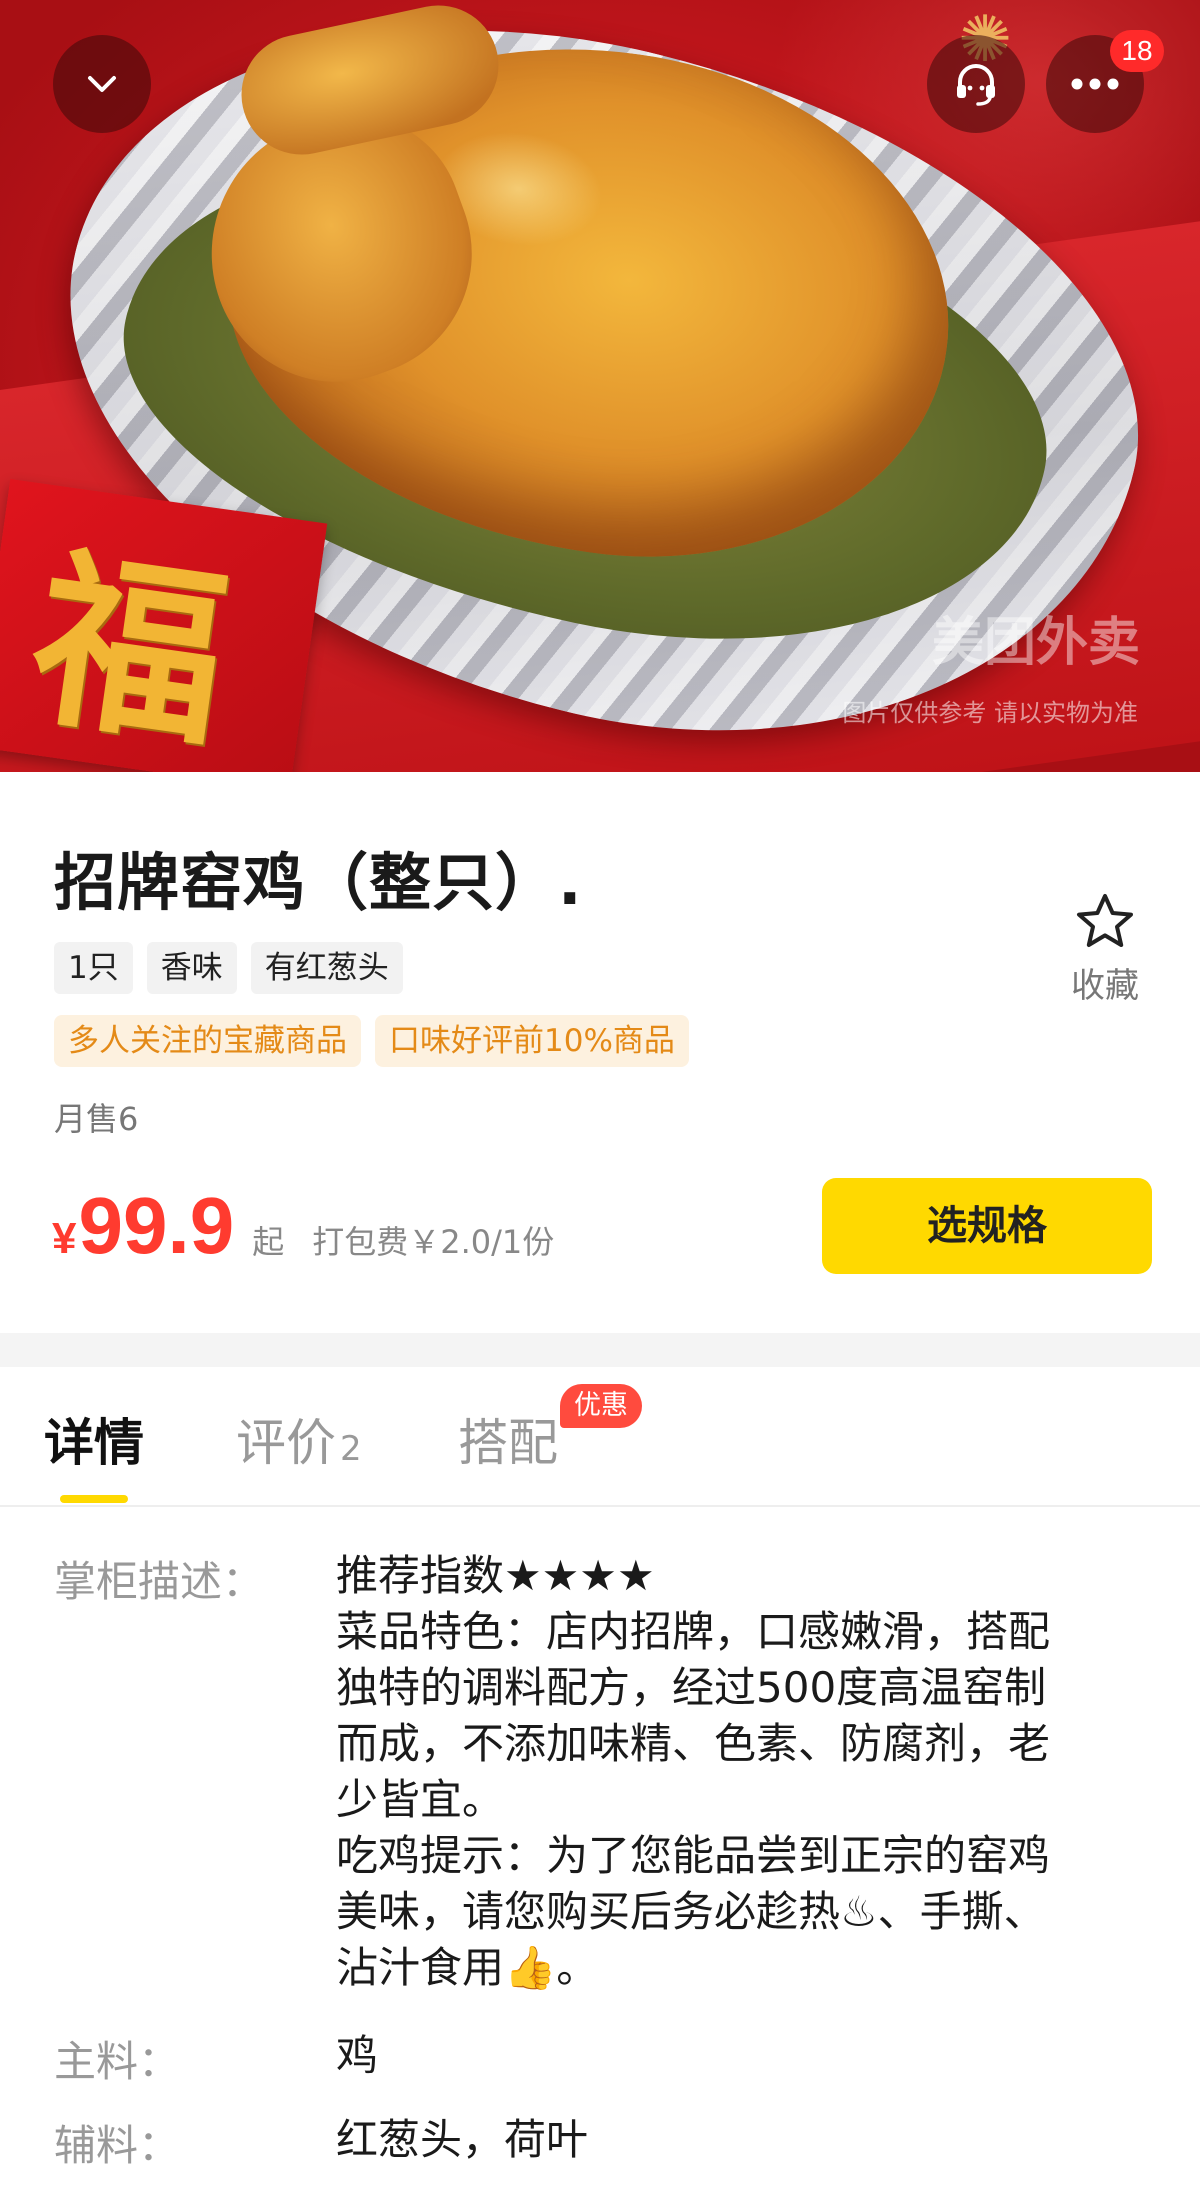  I want to click on description-line: 独特的调料配方，经过500度高温窑制, so click(691, 1687).